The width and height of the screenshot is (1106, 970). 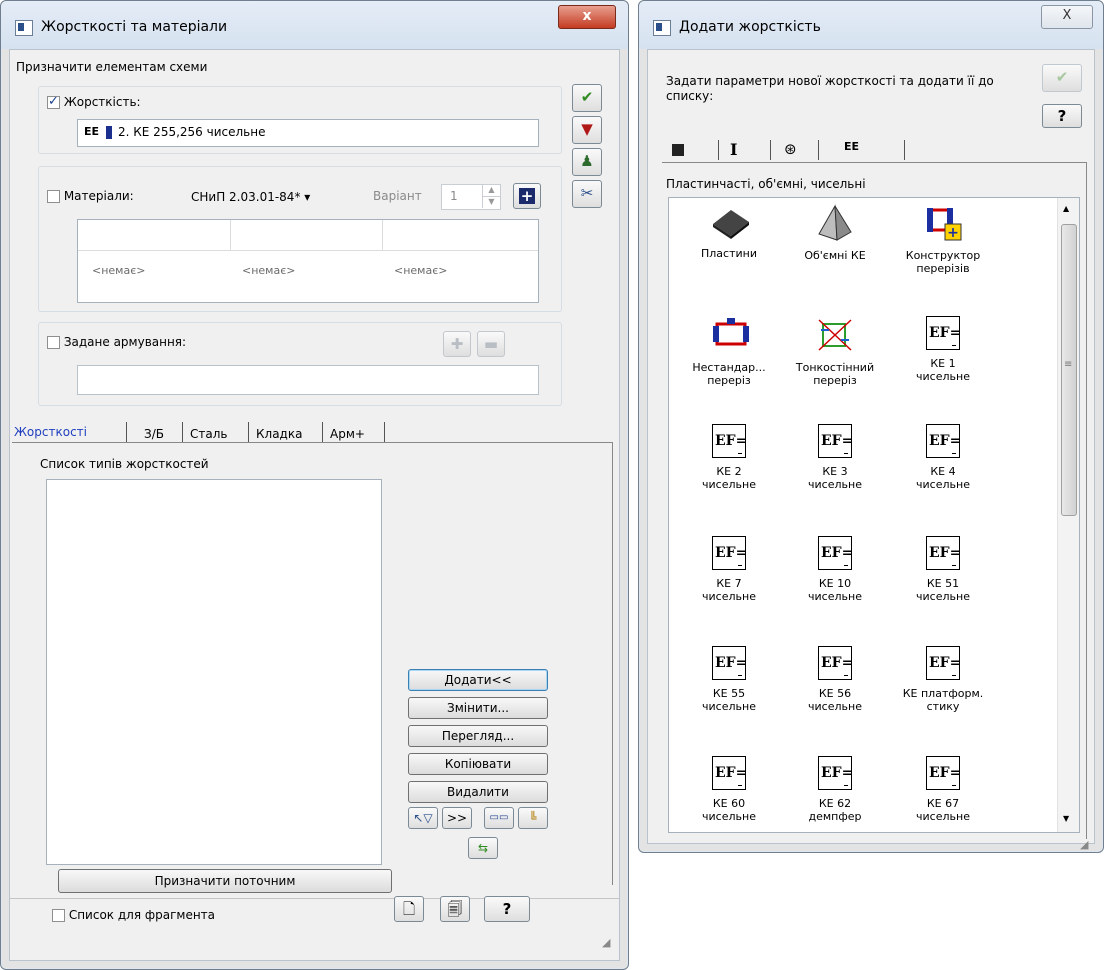 I want to click on tab-circle-section-icon: ⊛, so click(x=790, y=149).